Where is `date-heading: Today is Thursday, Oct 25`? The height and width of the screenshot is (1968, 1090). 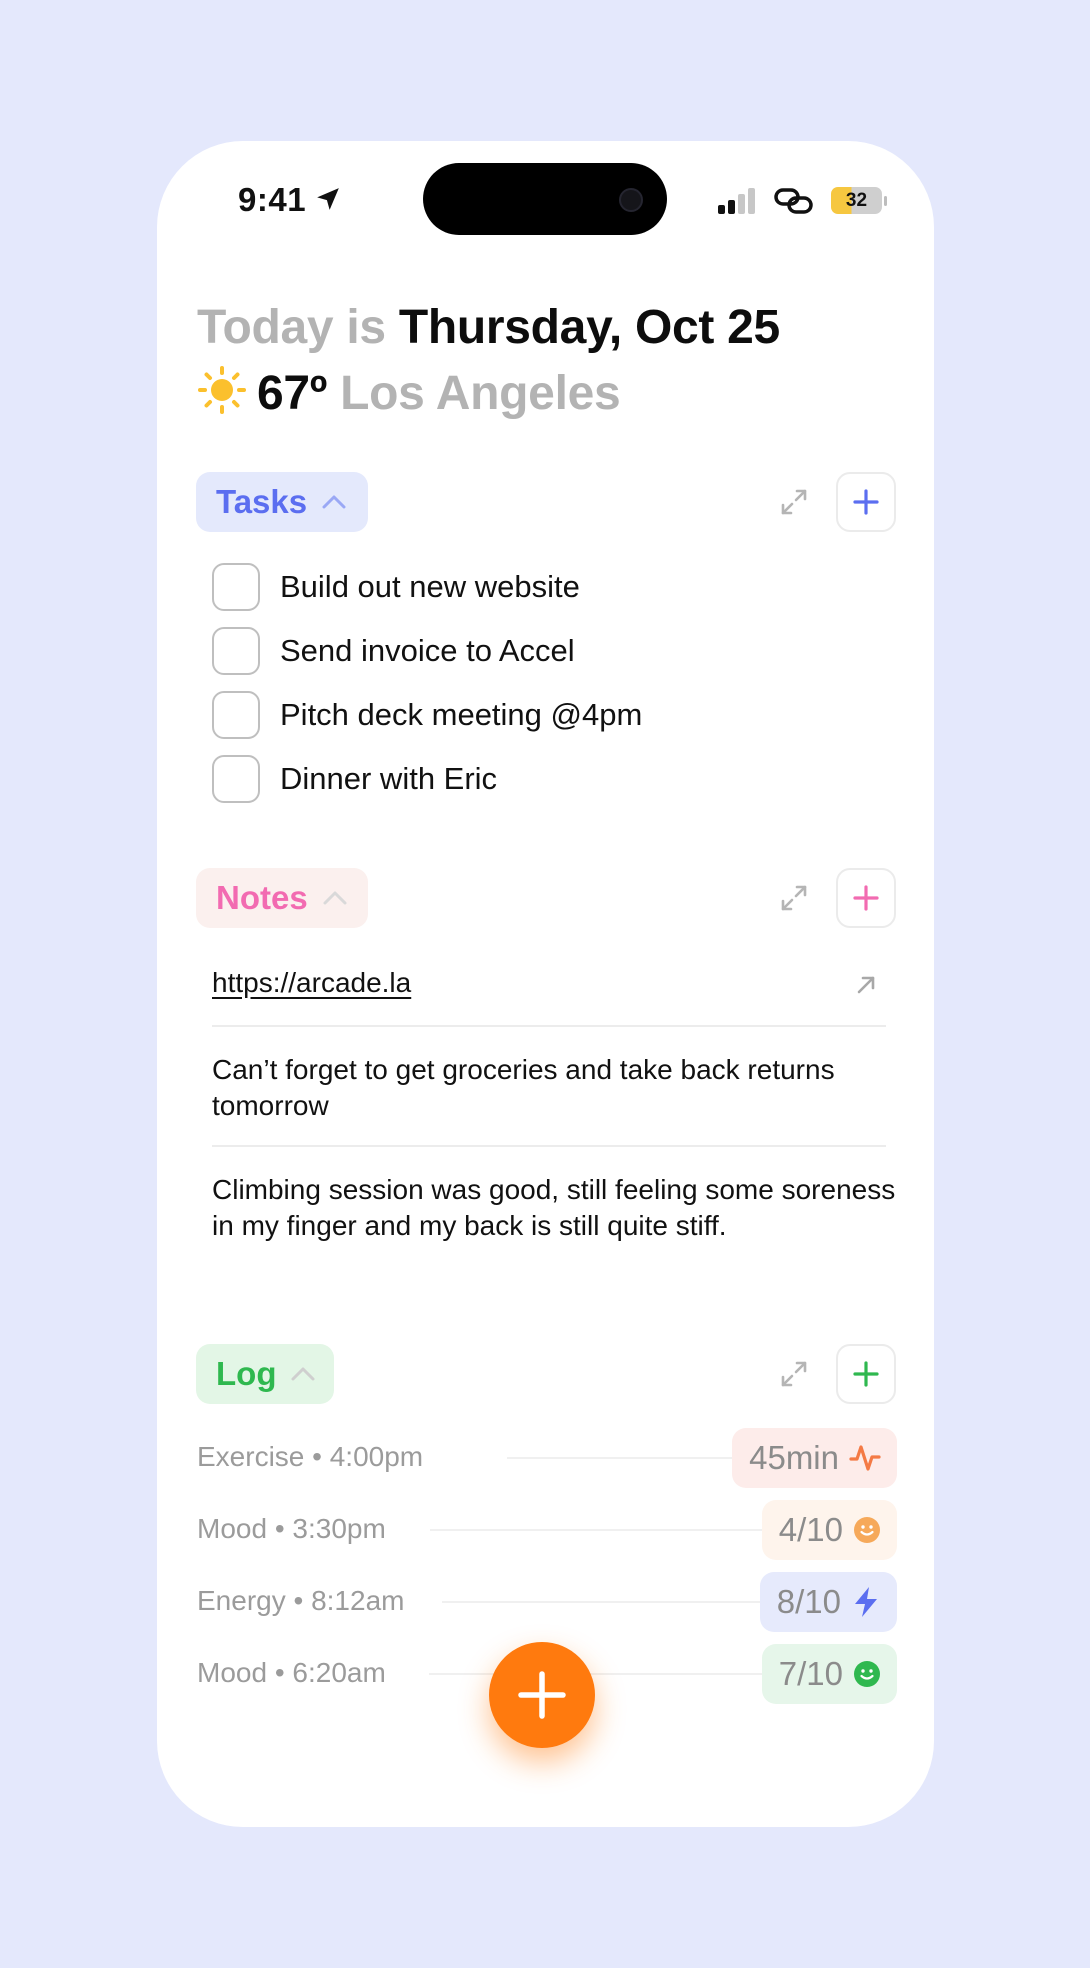
date-heading: Today is Thursday, Oct 25 is located at coordinates (488, 327).